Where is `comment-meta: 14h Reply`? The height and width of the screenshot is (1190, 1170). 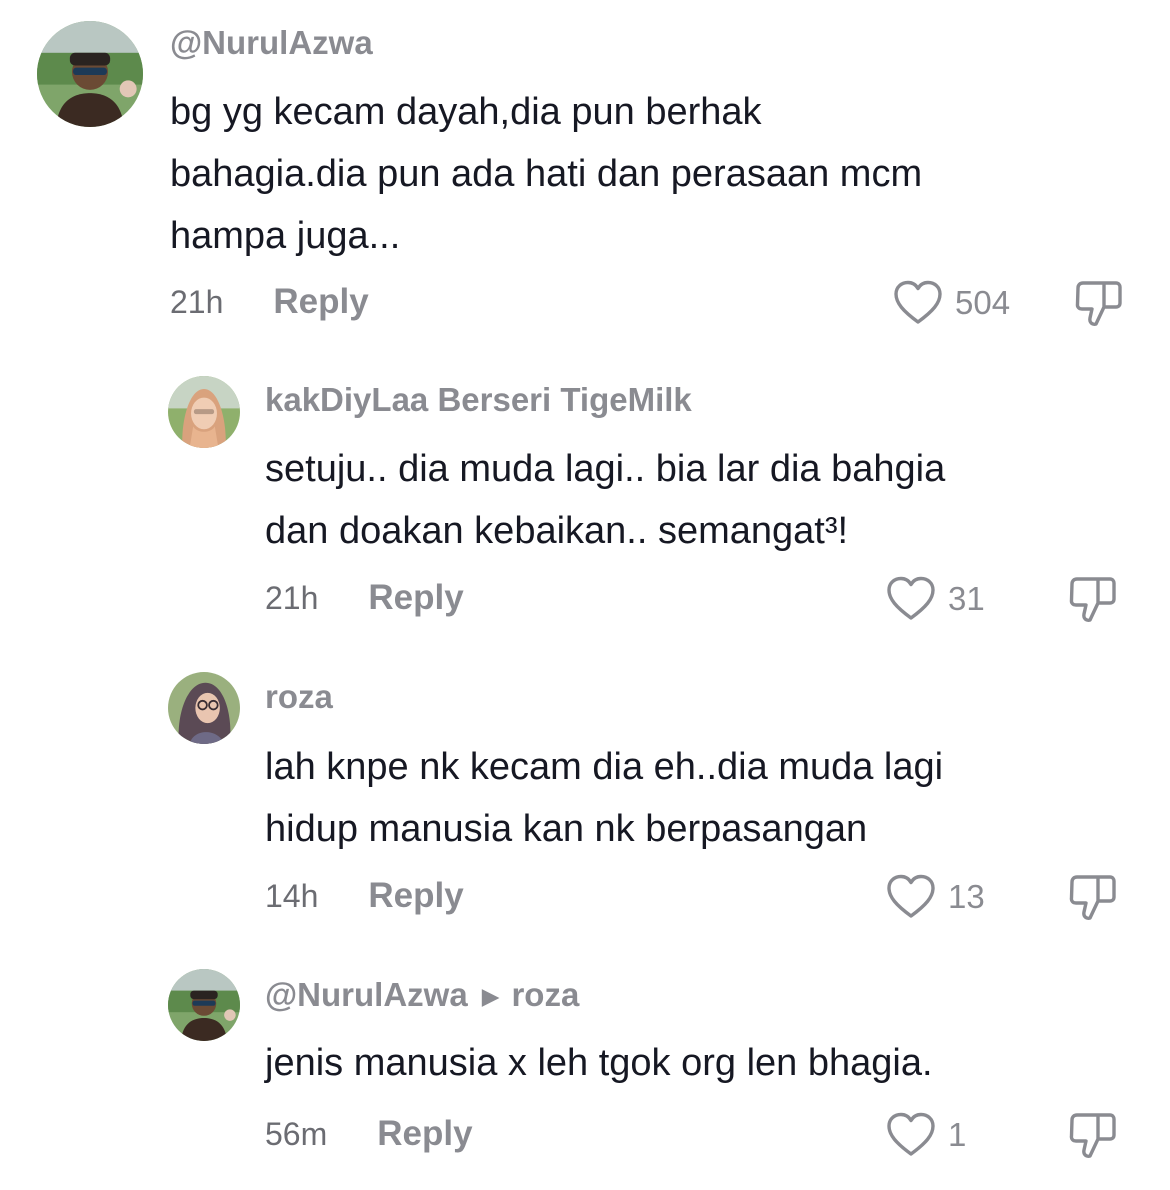 comment-meta: 14h Reply is located at coordinates (364, 896).